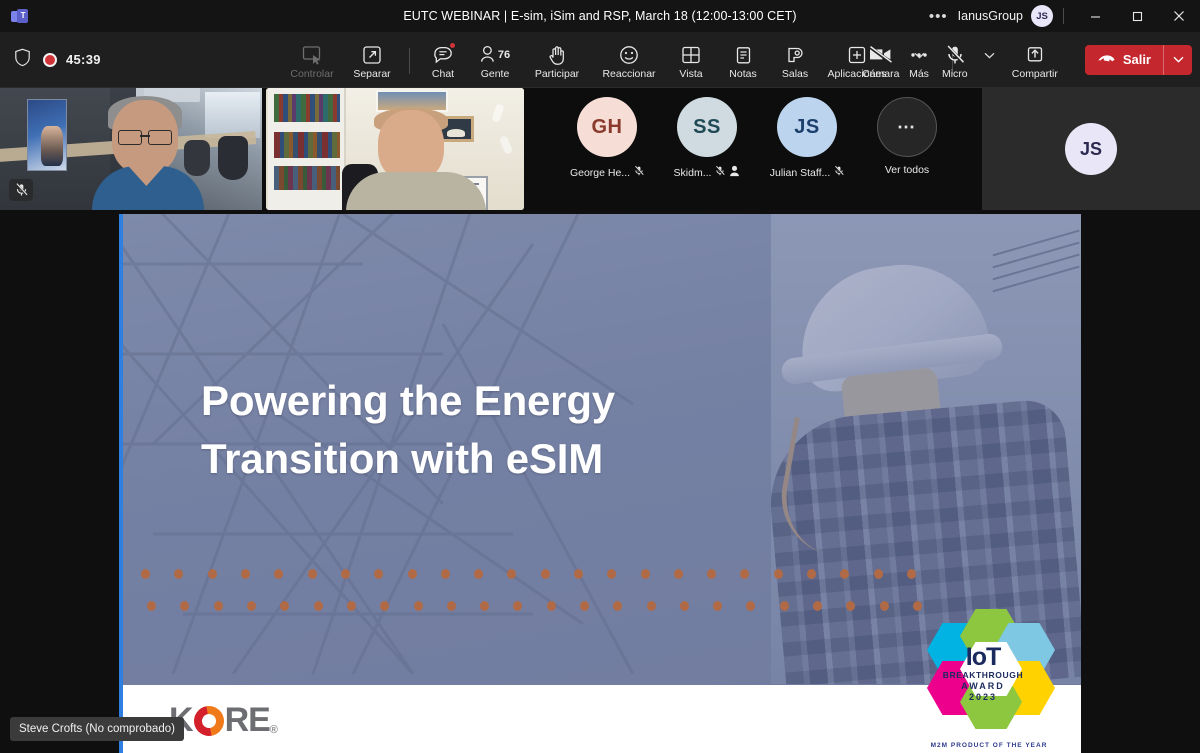 The height and width of the screenshot is (753, 1200). I want to click on leave-button: Salir, so click(1124, 60).